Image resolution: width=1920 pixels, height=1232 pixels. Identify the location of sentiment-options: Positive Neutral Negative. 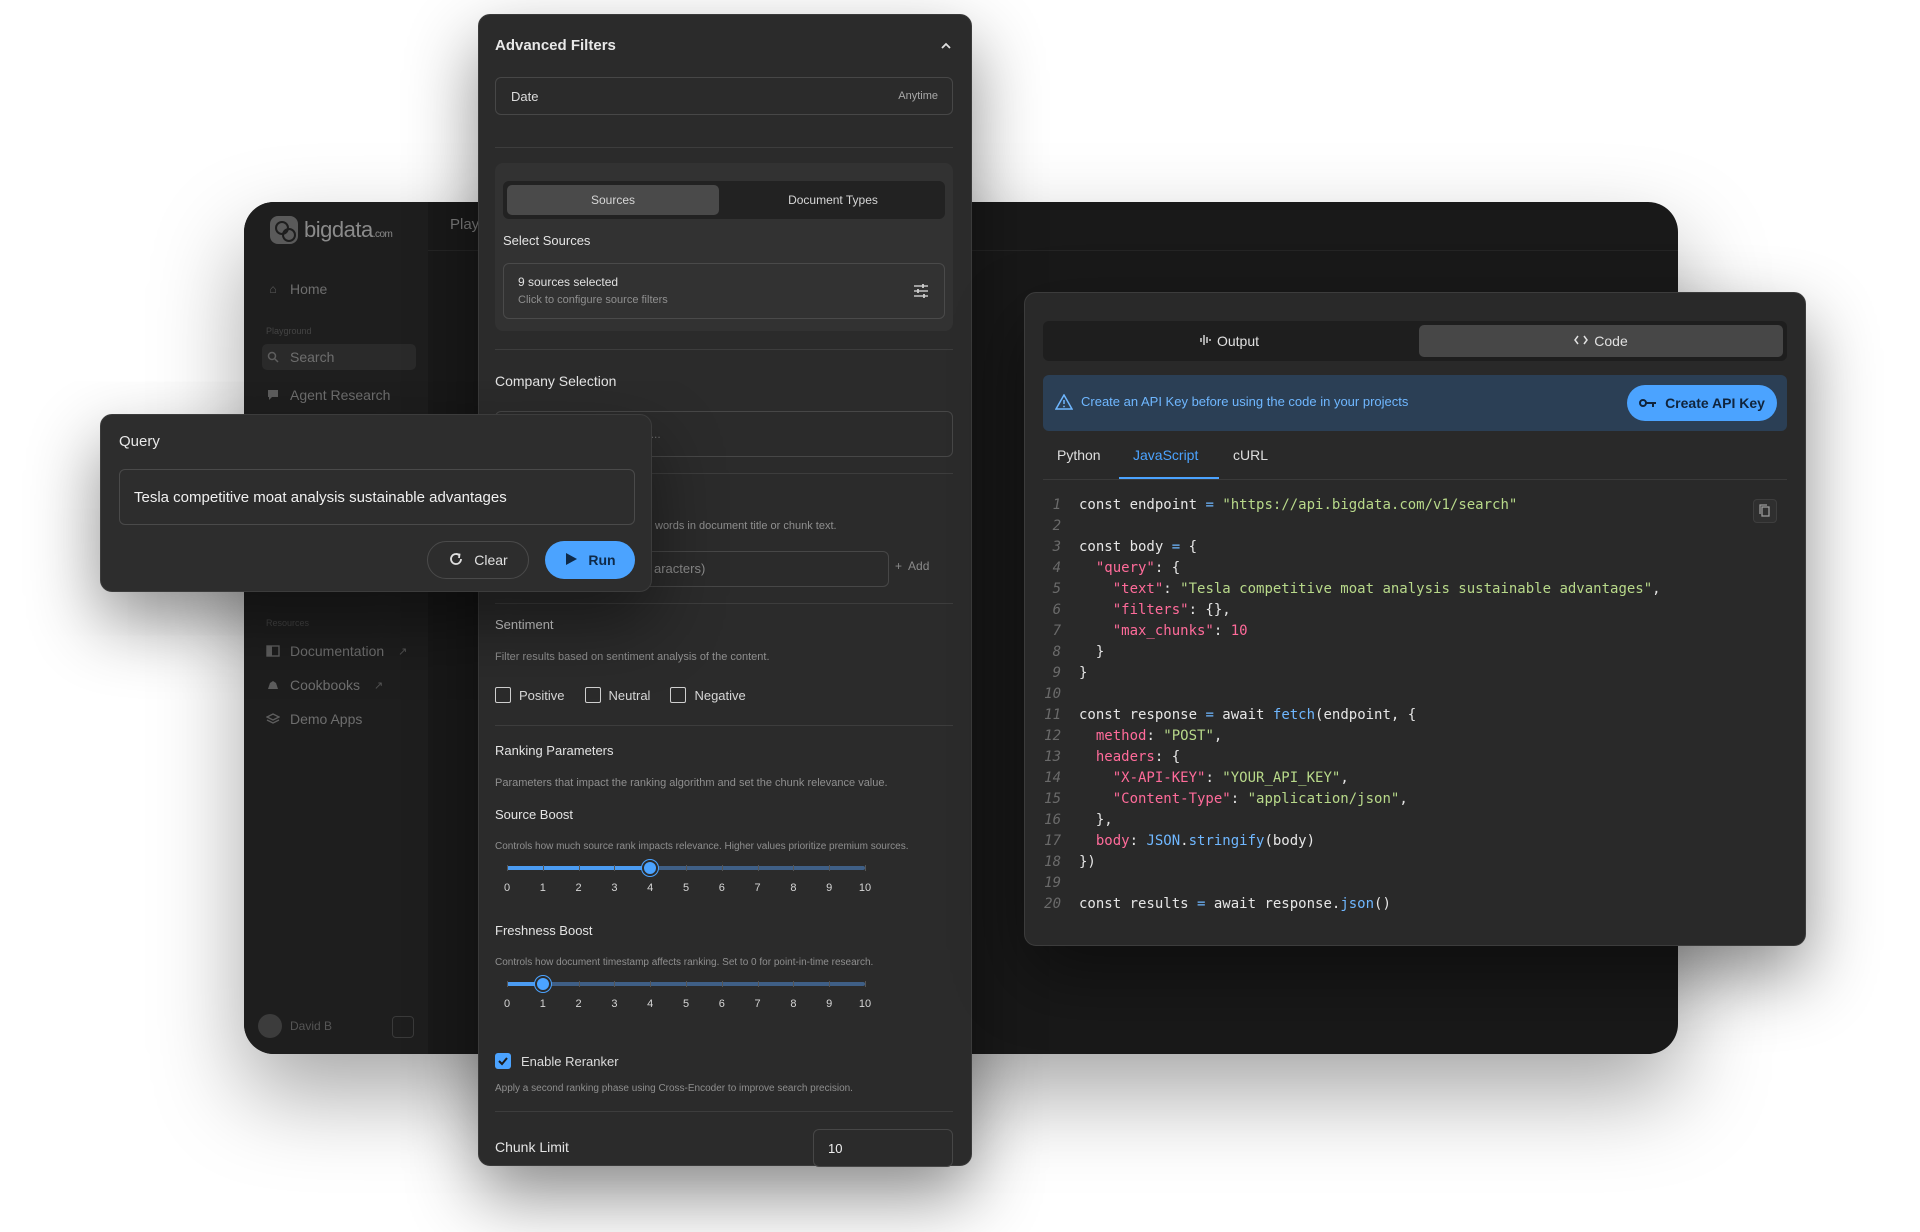
(620, 695).